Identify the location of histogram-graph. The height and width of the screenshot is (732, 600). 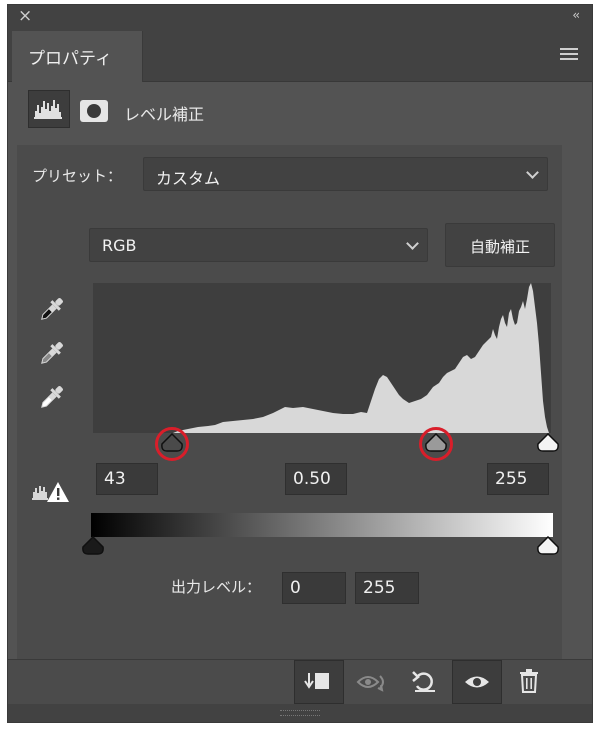
(361, 358).